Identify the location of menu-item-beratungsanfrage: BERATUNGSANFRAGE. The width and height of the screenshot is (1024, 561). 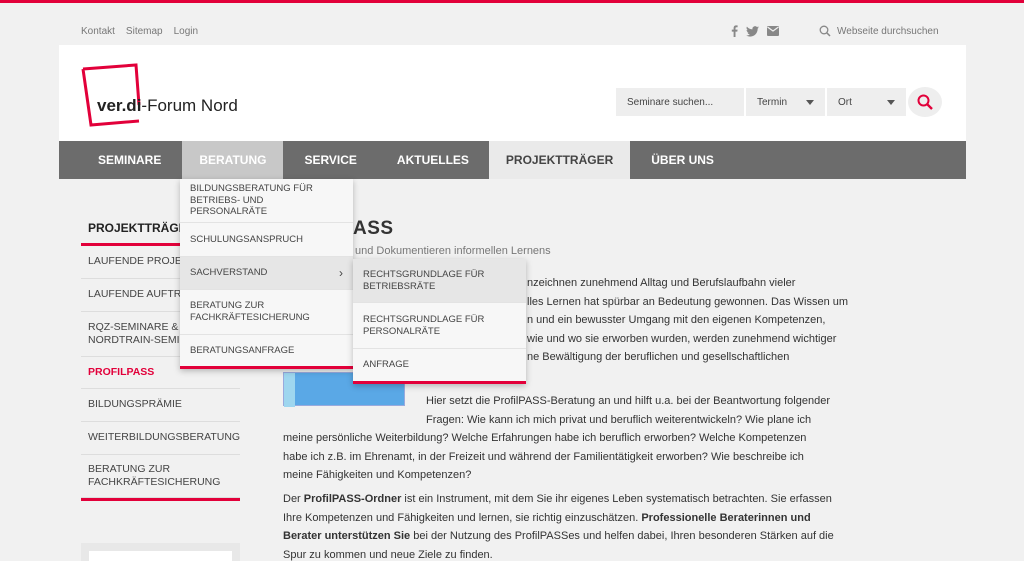
(266, 350).